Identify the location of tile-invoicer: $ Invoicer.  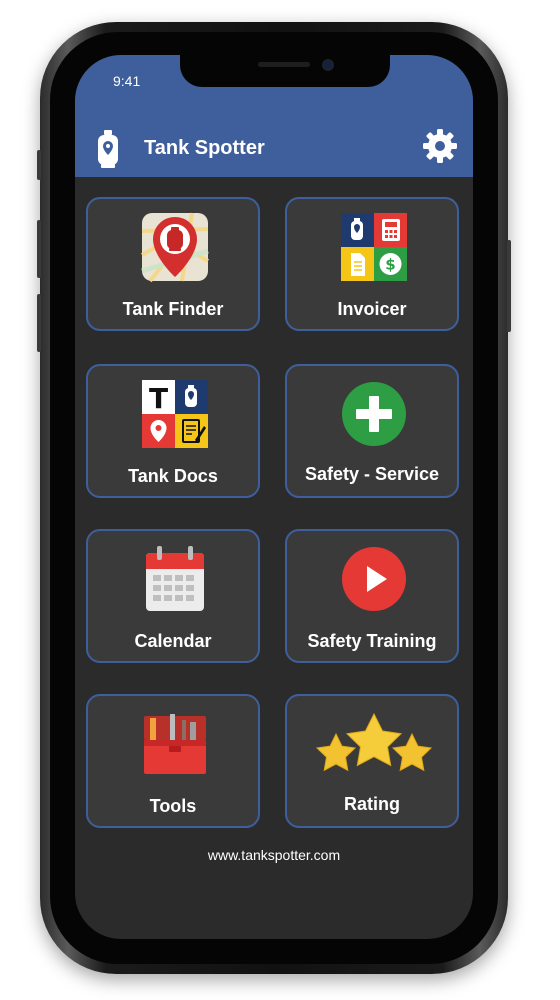
(372, 264).